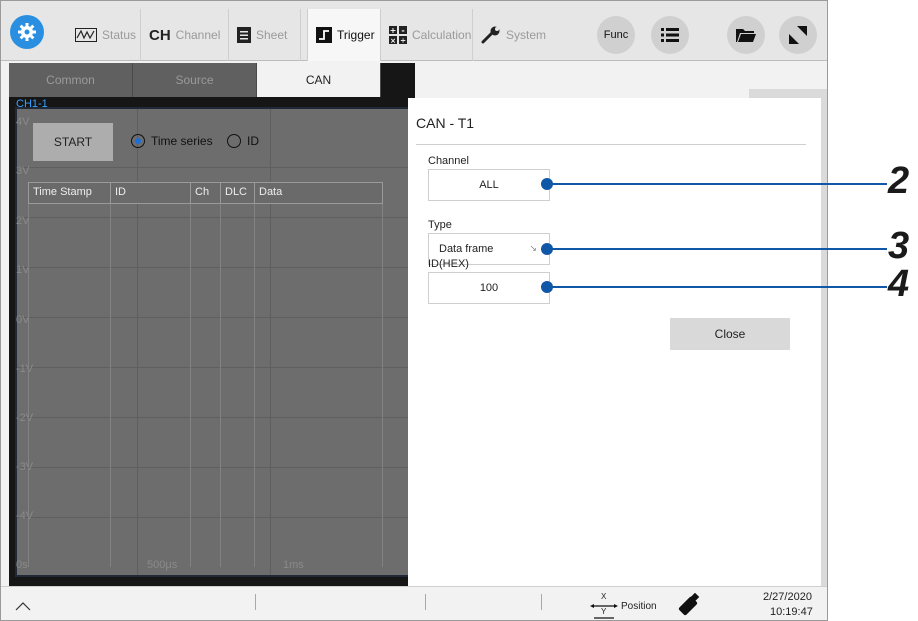 The image size is (918, 621). Describe the element at coordinates (448, 264) in the screenshot. I see `id-hex-label: ID(HEX)` at that location.